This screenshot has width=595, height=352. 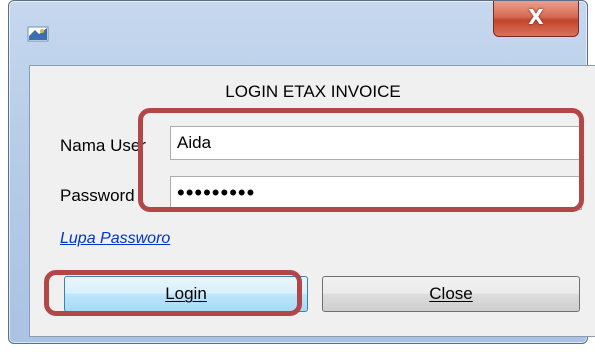 I want to click on close-button-label: Close, so click(x=451, y=293).